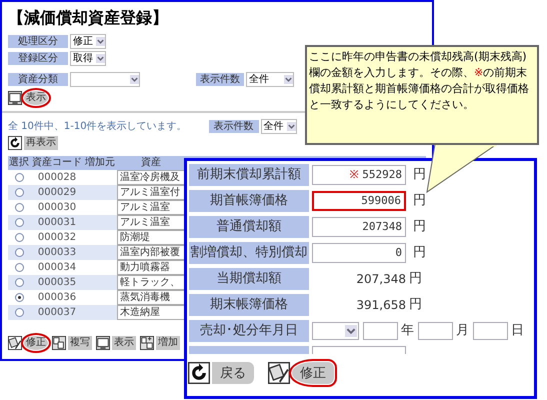 The width and height of the screenshot is (547, 400). I want to click on copy-button: 複写, so click(80, 343).